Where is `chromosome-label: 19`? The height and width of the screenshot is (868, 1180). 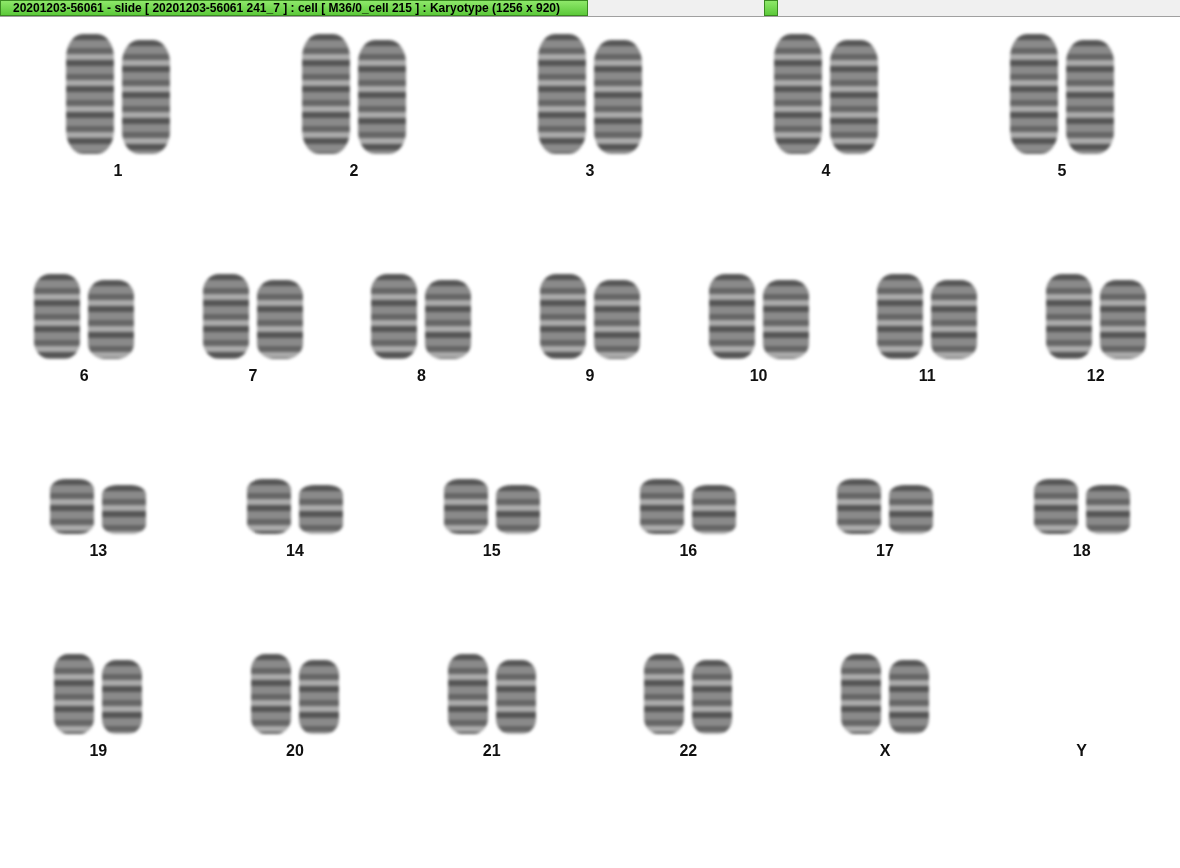
chromosome-label: 19 is located at coordinates (98, 751).